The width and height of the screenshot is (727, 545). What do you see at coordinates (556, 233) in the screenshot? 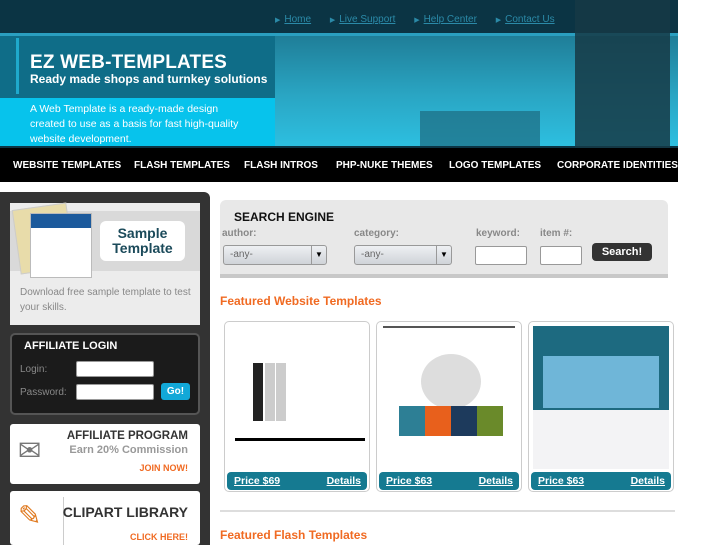
I see `item-label: item #:` at bounding box center [556, 233].